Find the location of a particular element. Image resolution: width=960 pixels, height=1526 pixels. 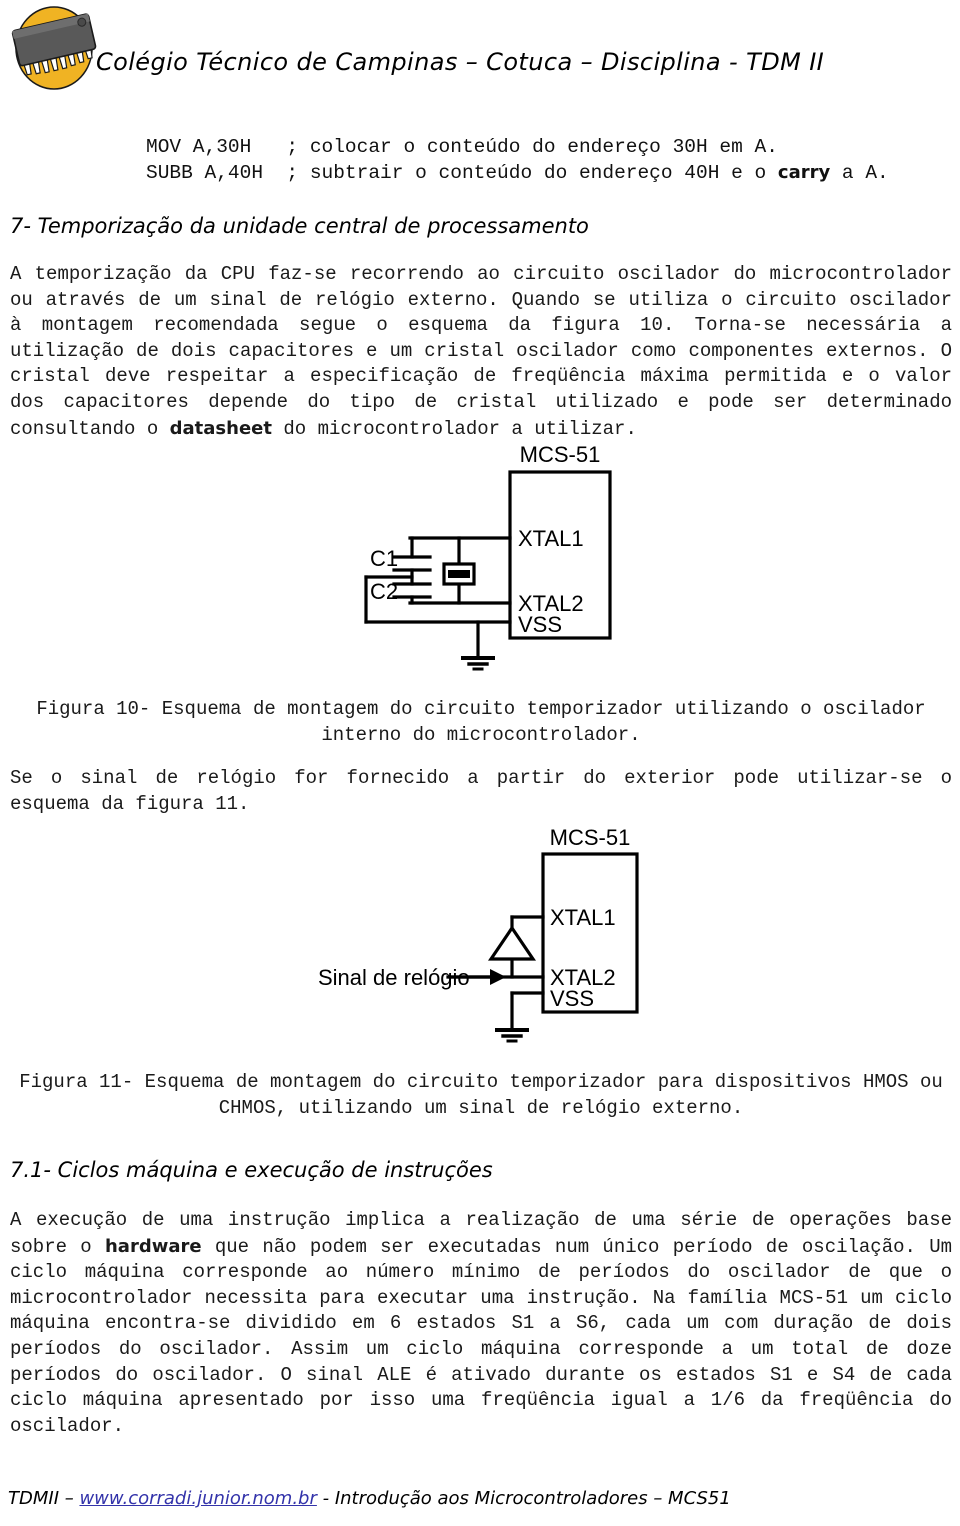

figure-11-pin-xtal1: XTAL1 is located at coordinates (583, 917).